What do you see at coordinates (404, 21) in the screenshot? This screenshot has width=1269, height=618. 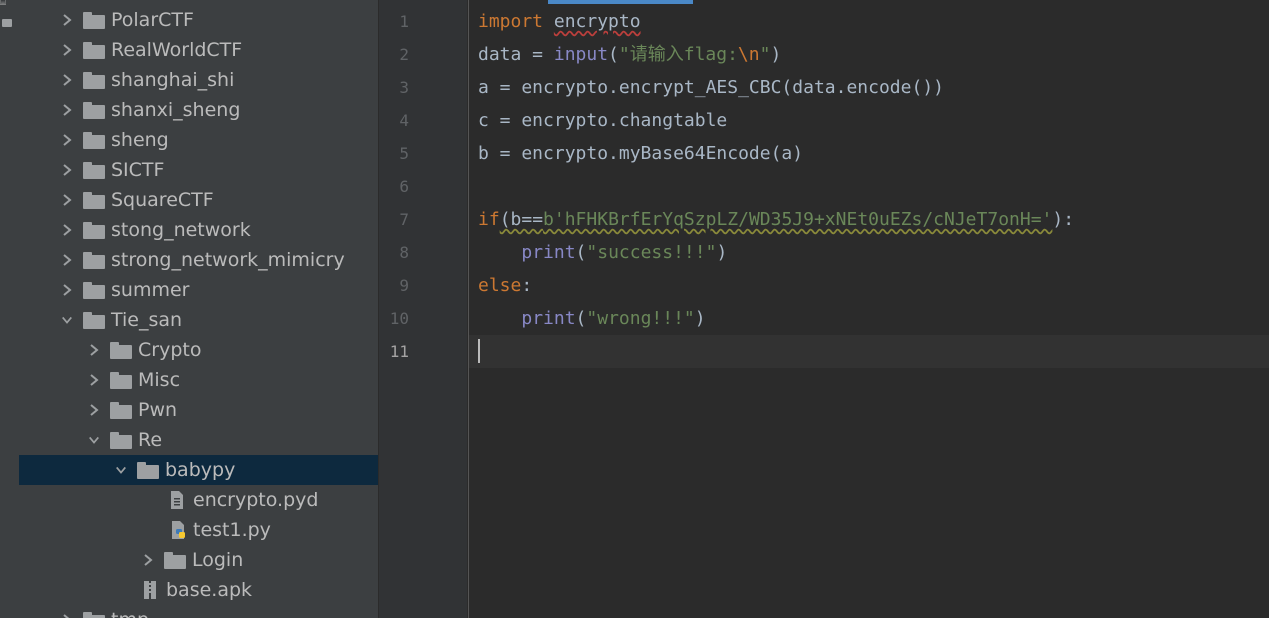 I see `line-number: 1` at bounding box center [404, 21].